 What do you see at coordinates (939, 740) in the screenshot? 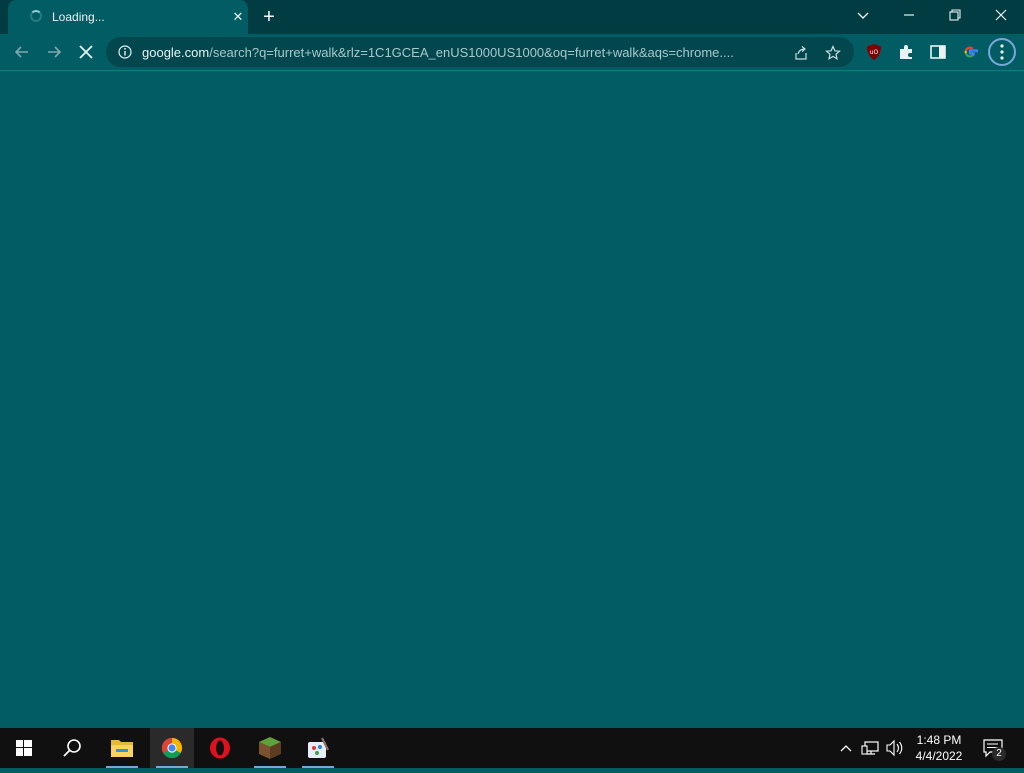
I see `clock-time: 1:48 PM` at bounding box center [939, 740].